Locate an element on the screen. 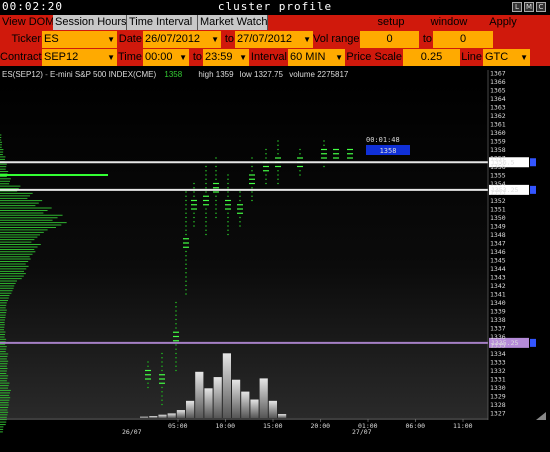  date-to-select: 27/07/2012 ▼ is located at coordinates (274, 39).